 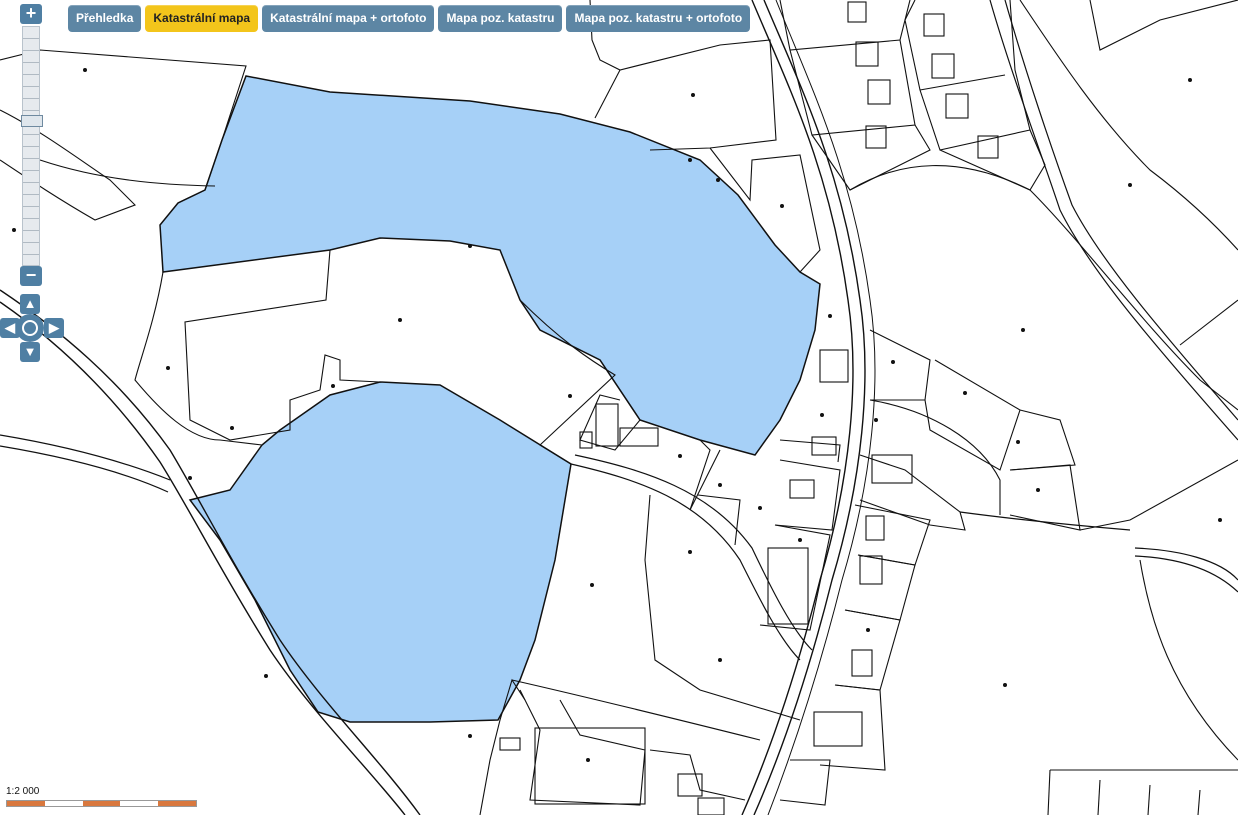 What do you see at coordinates (23, 791) in the screenshot?
I see `scale-label: 1:2 000` at bounding box center [23, 791].